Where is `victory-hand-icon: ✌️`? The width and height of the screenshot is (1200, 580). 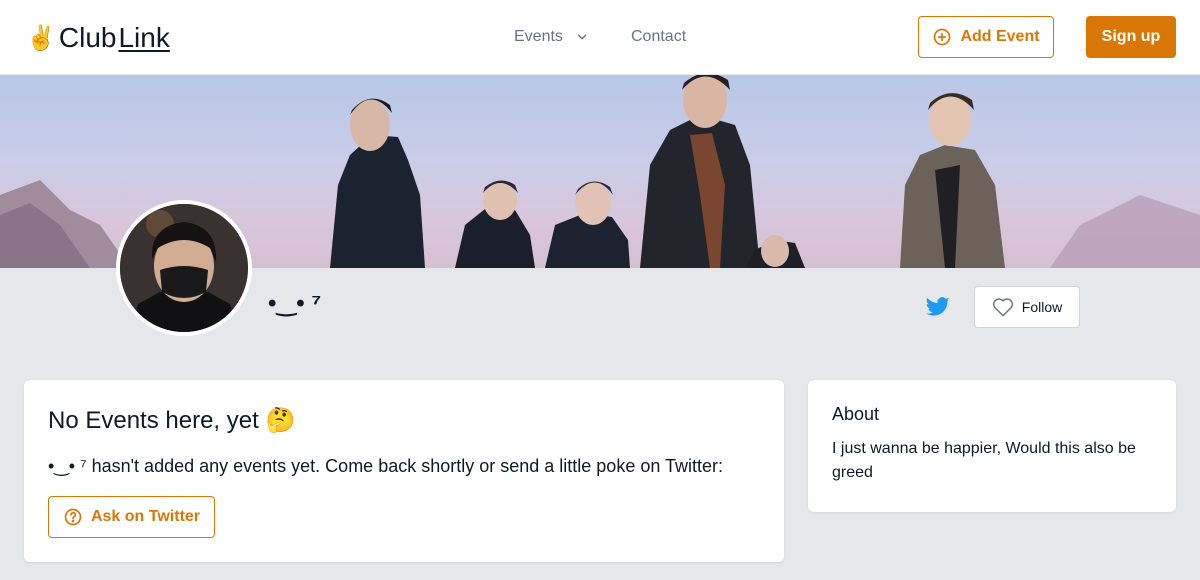 victory-hand-icon: ✌️ is located at coordinates (41, 38).